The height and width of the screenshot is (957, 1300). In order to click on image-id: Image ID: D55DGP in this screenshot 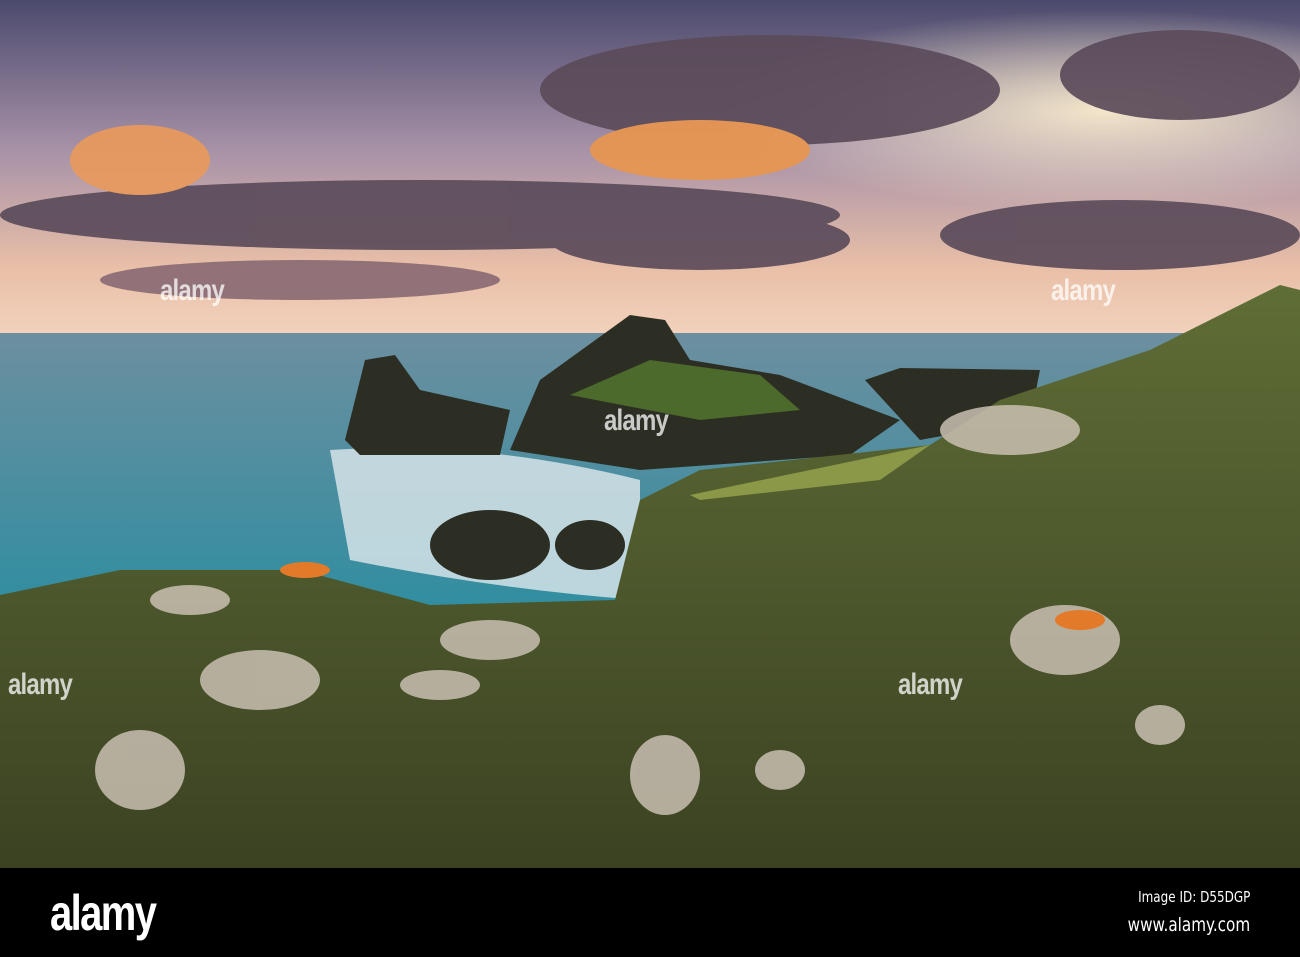, I will do `click(1193, 897)`.